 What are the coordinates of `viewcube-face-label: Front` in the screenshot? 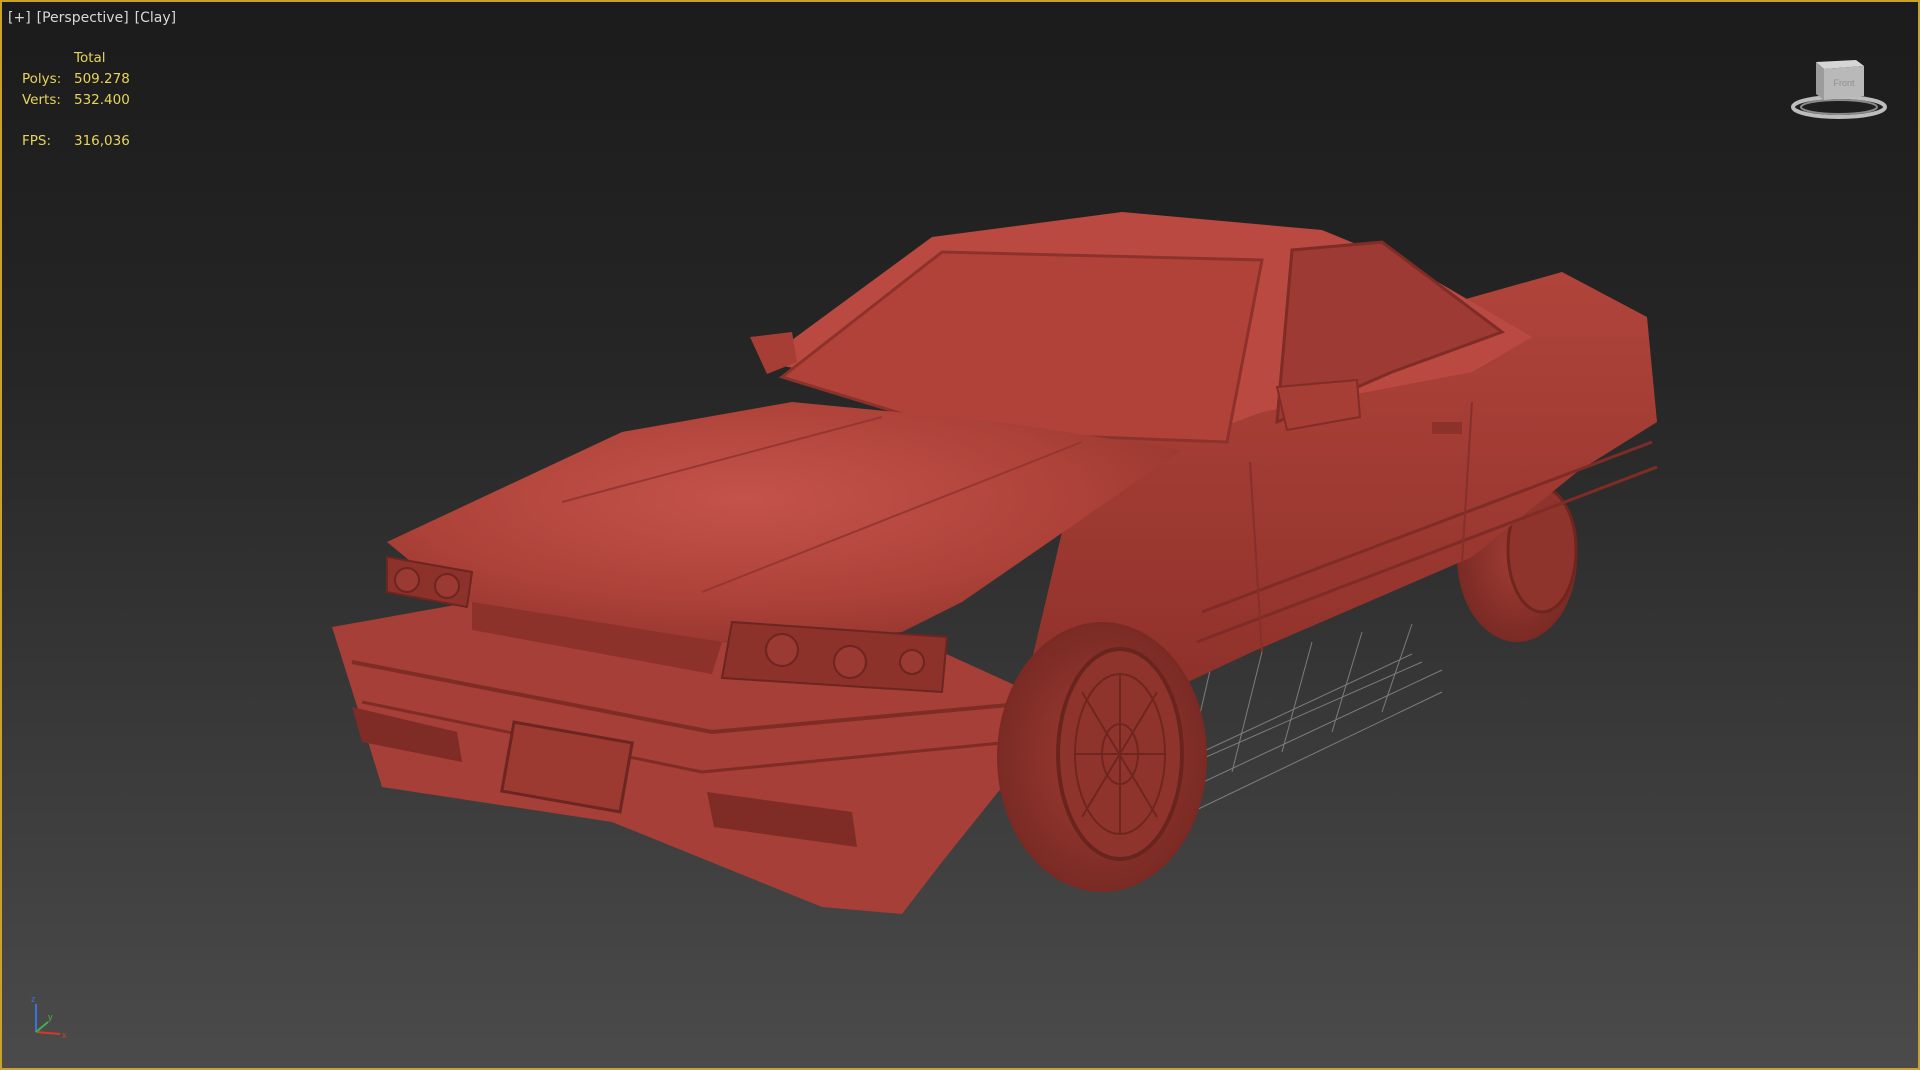 It's located at (1844, 83).